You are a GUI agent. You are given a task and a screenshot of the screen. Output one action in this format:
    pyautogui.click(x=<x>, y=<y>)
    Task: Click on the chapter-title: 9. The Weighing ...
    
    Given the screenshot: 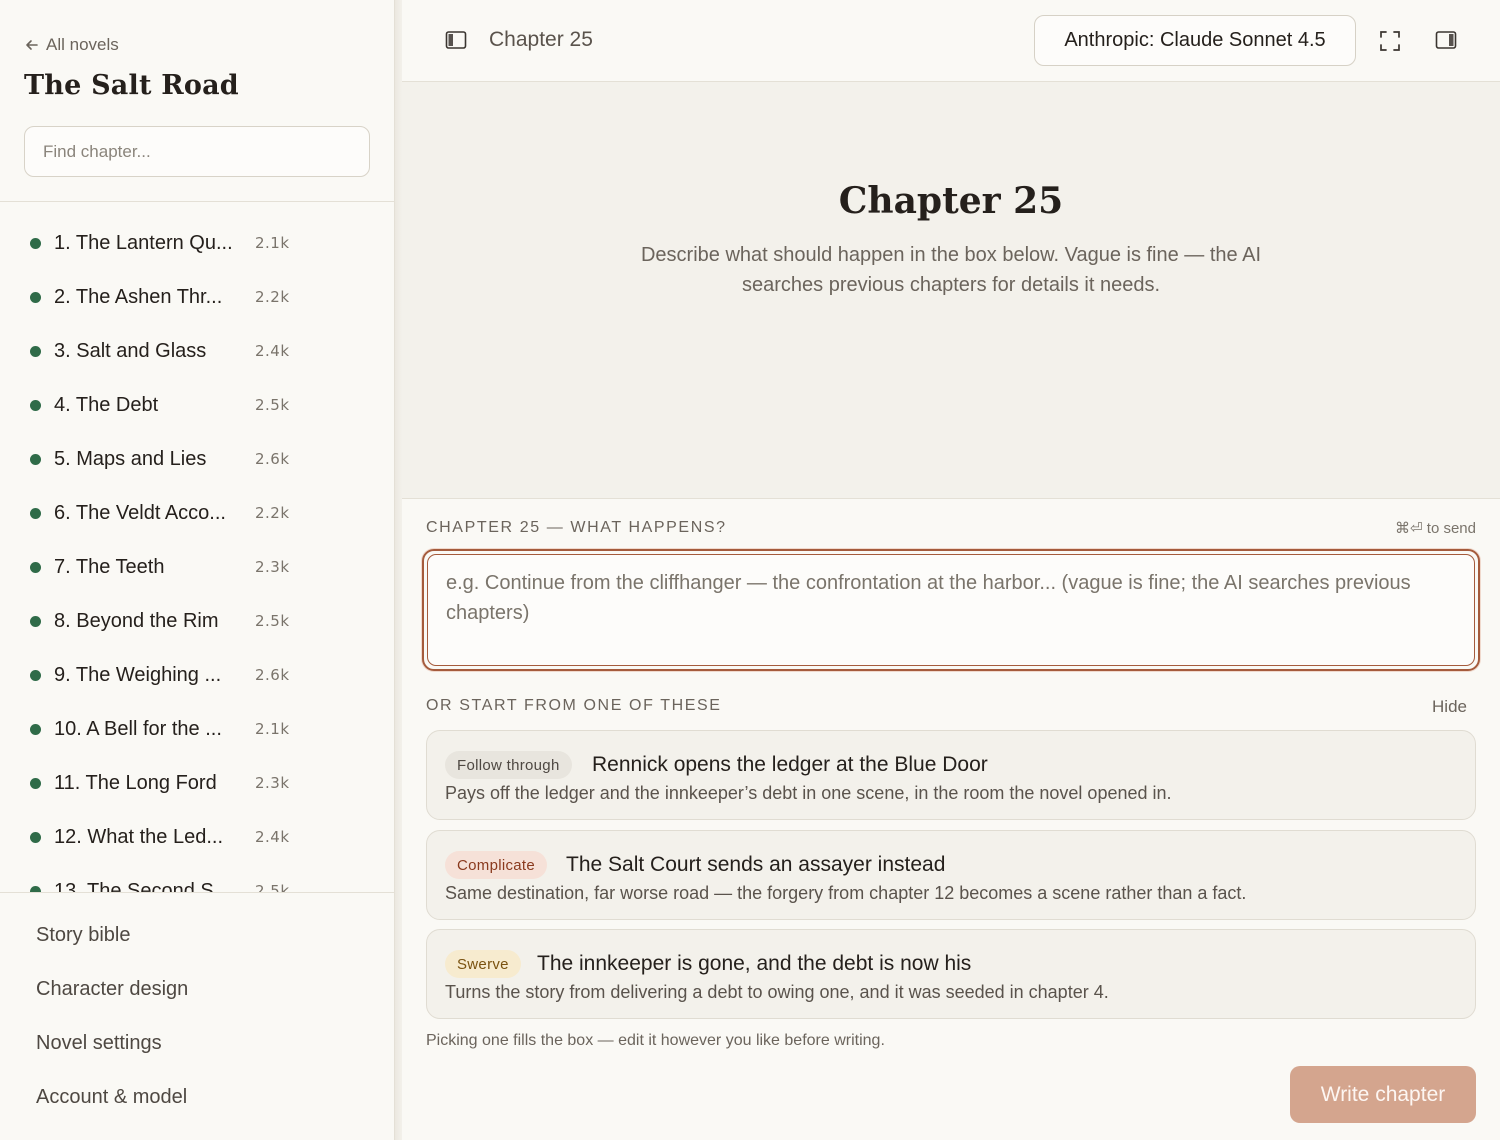 What is the action you would take?
    pyautogui.click(x=138, y=674)
    